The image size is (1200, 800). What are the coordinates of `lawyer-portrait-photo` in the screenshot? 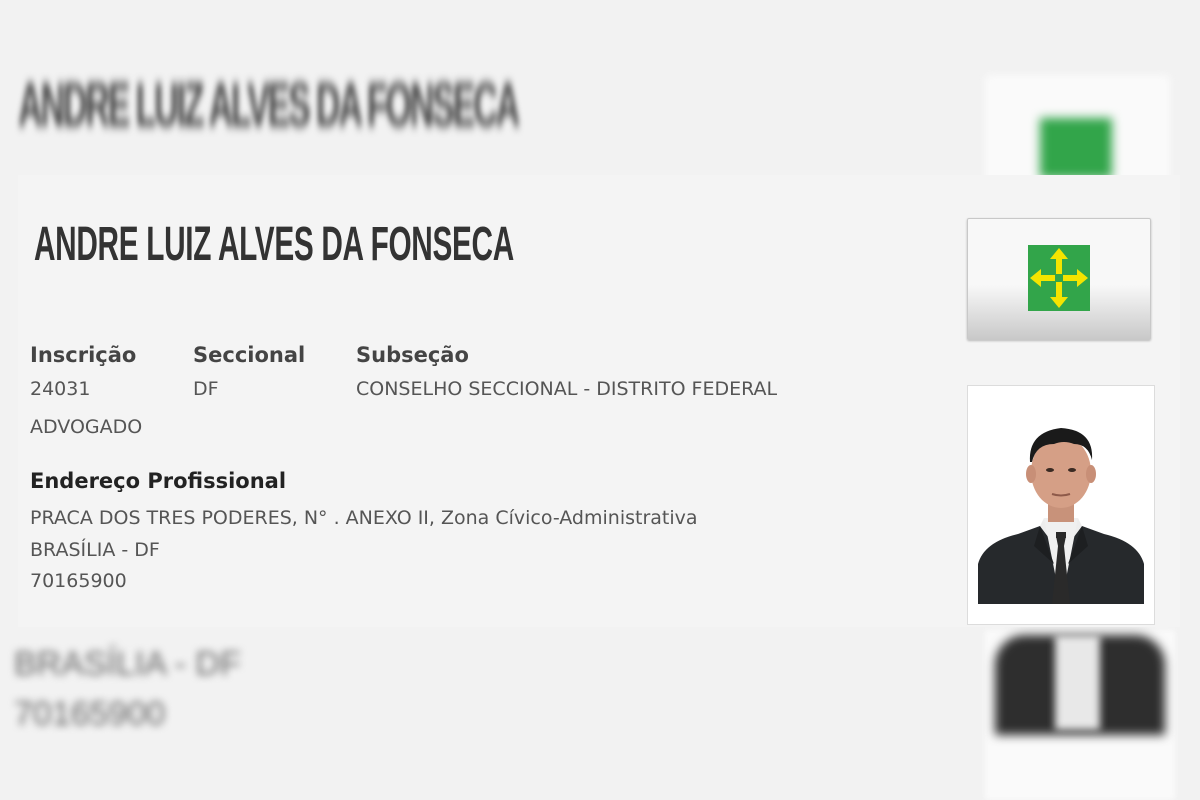 It's located at (1061, 509).